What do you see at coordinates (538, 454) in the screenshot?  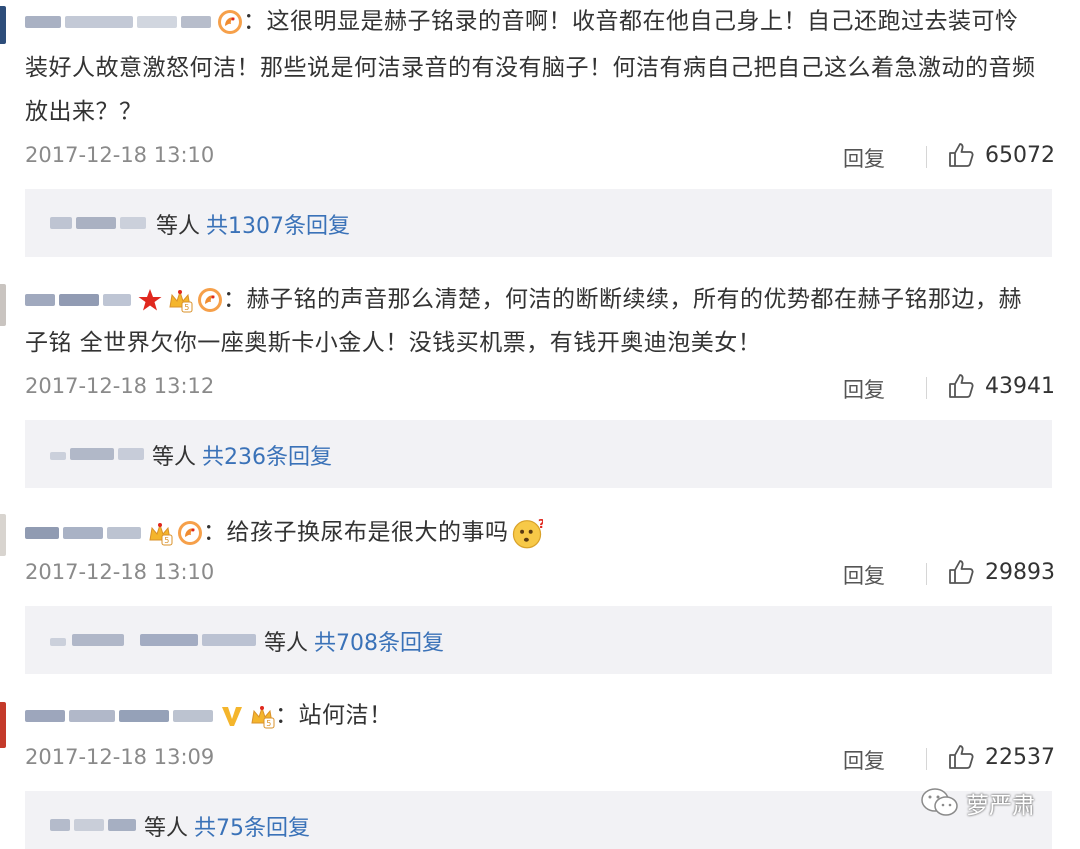 I see `reply-summary: 等人 共236条回复` at bounding box center [538, 454].